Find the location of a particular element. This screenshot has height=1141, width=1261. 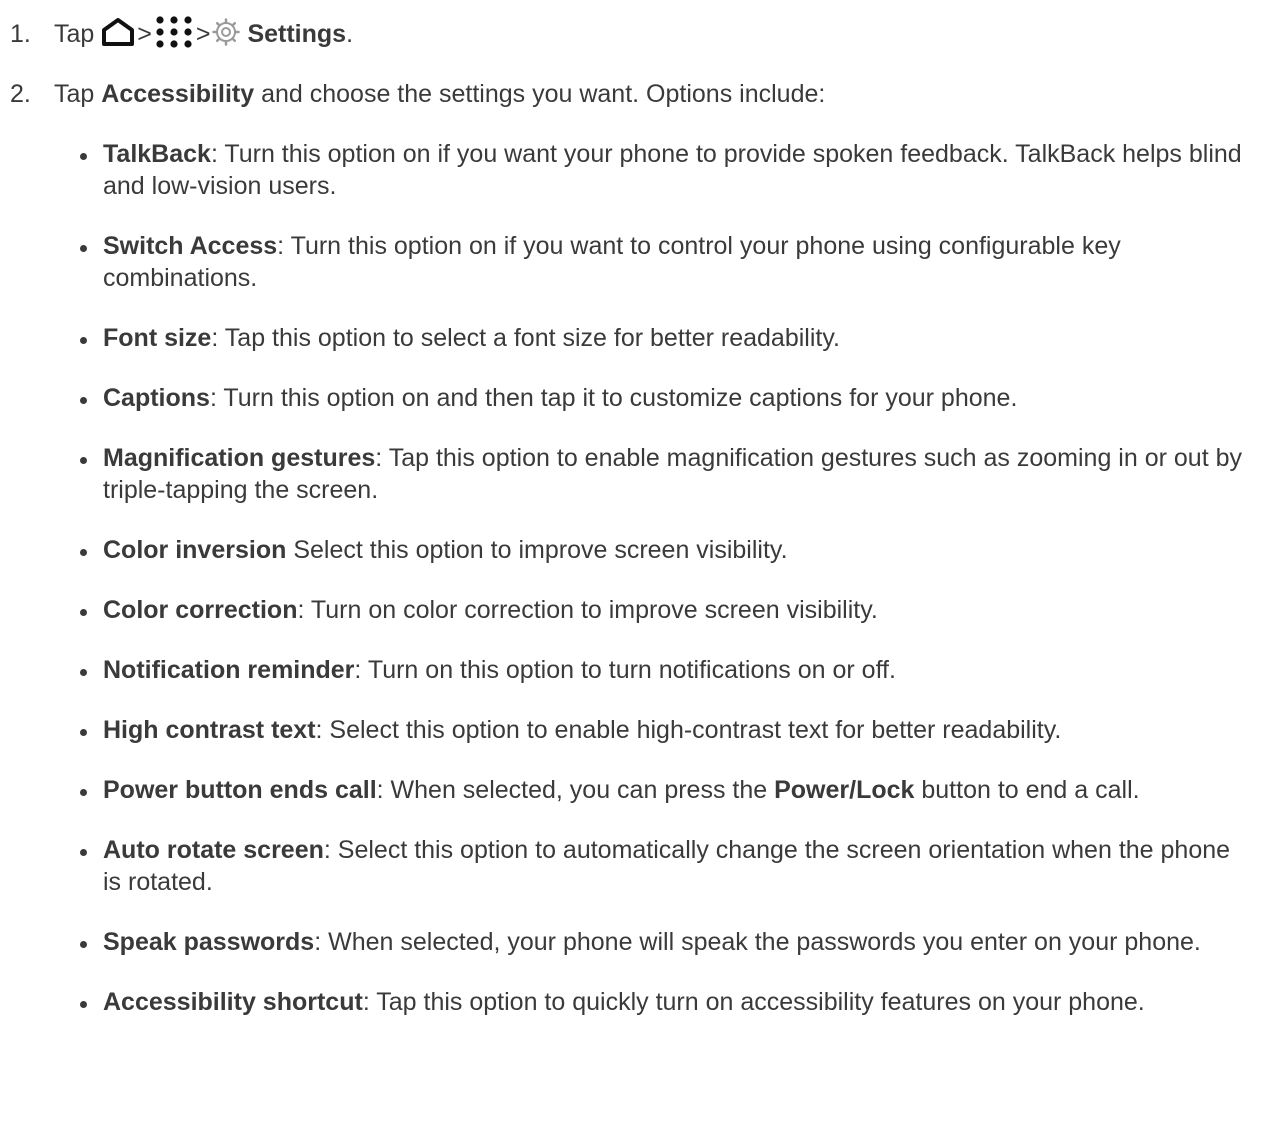

option-term: Captions is located at coordinates (156, 398).